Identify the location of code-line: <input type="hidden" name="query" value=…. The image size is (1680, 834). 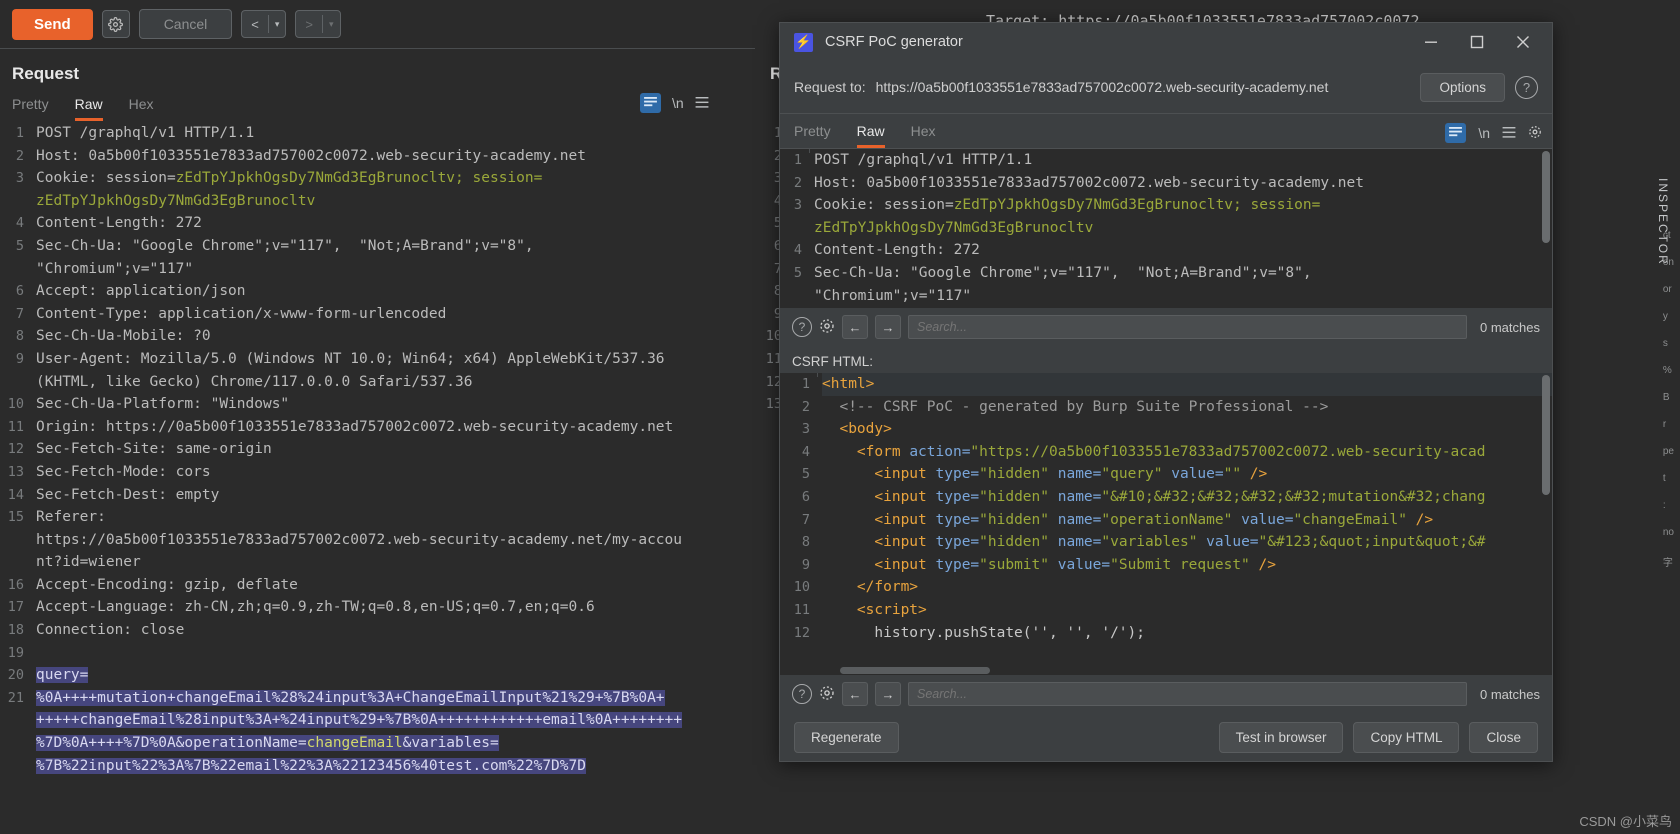
(1187, 474).